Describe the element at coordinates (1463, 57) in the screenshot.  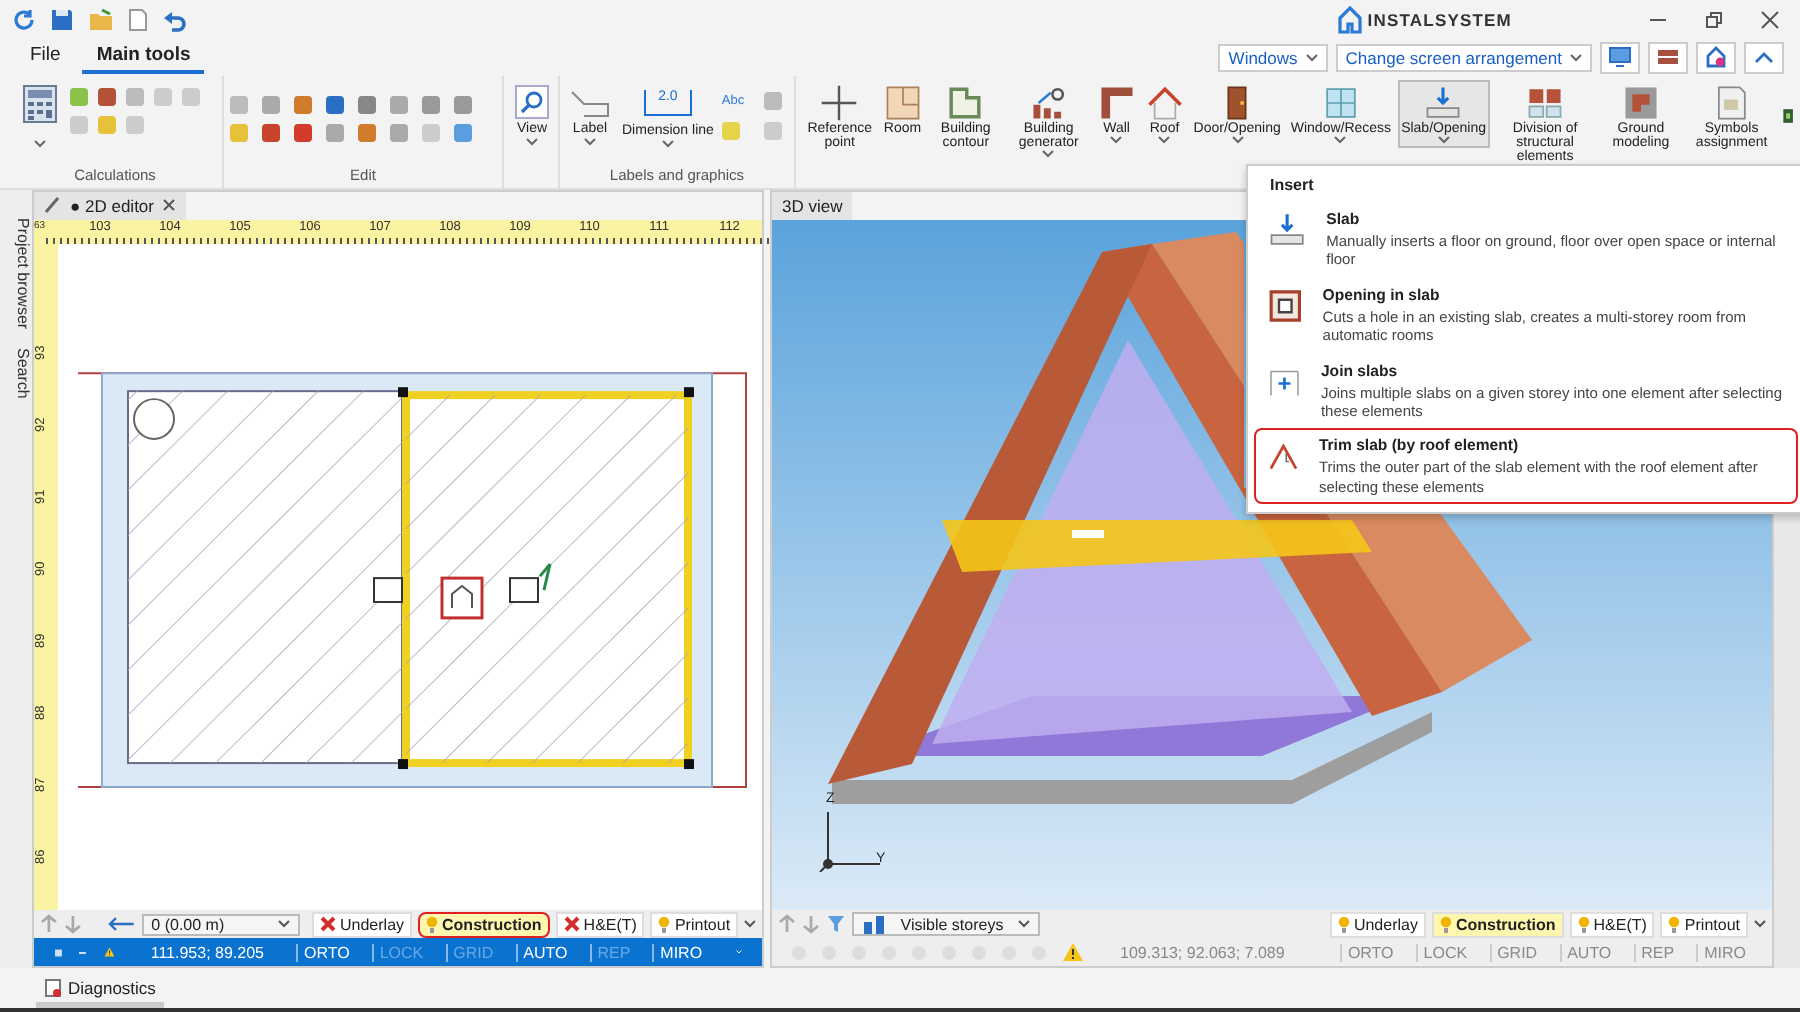
I see `window-select: Change screen arrangement` at that location.